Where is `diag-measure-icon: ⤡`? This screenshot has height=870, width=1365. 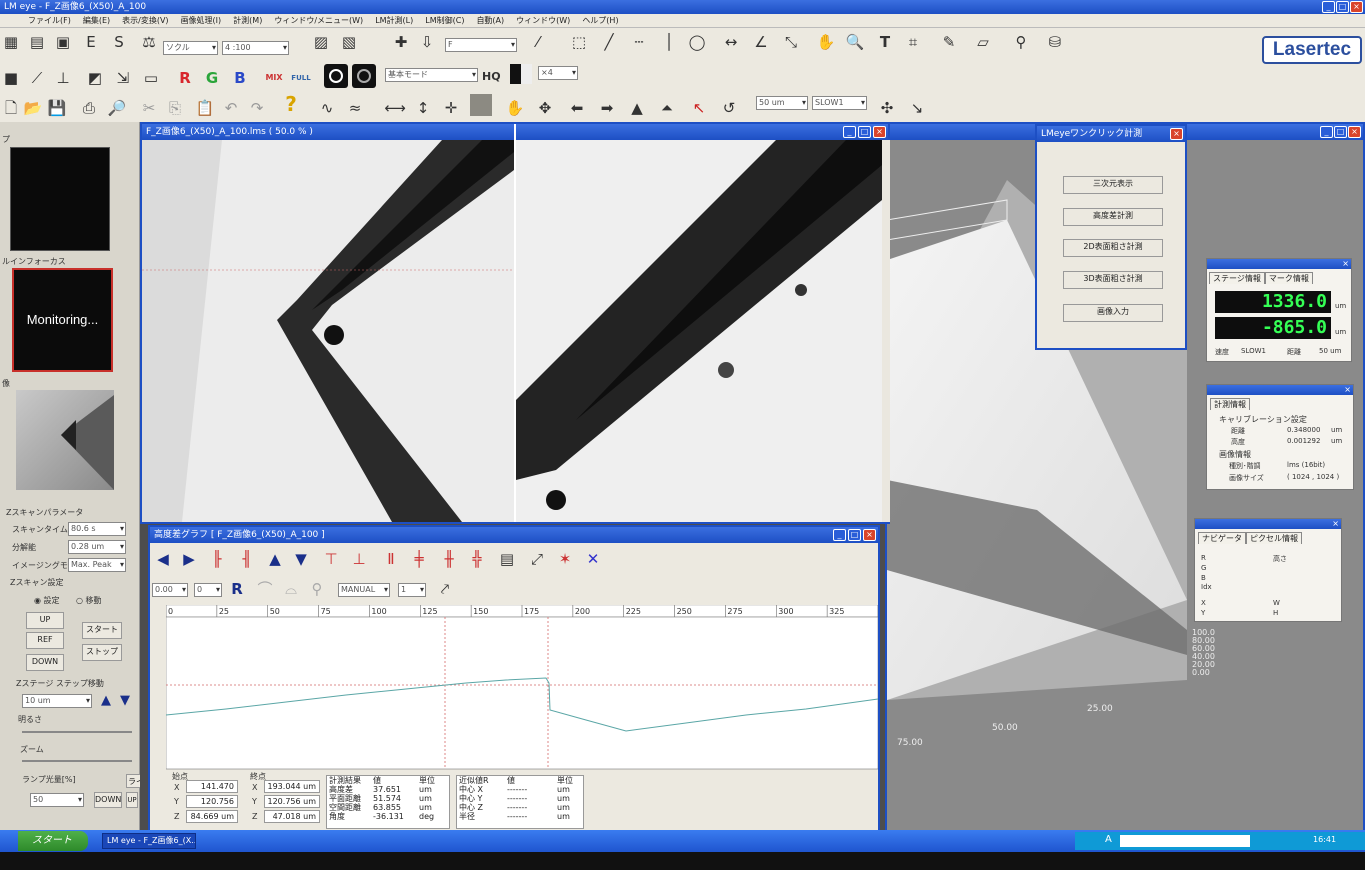
diag-measure-icon: ⤡ is located at coordinates (791, 42).